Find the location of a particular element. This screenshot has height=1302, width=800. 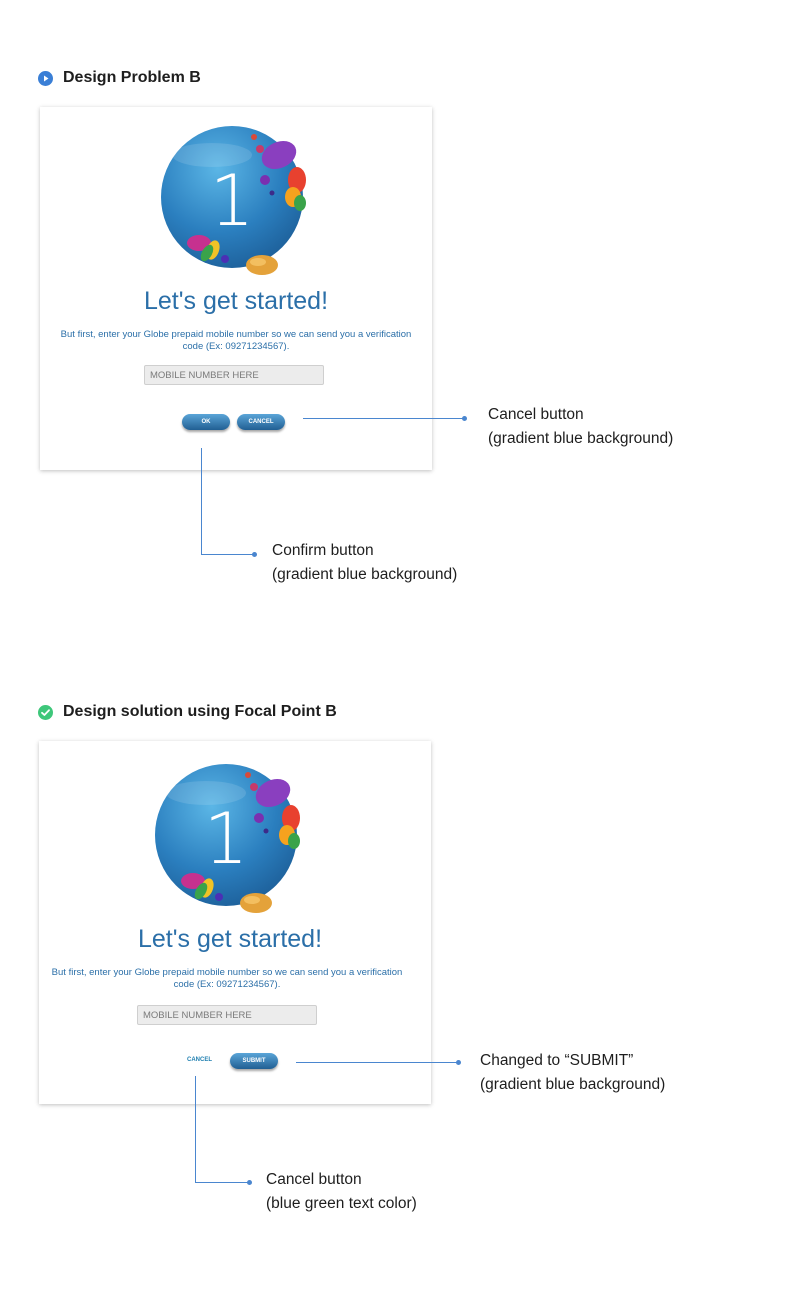

problem-section-header: Design Problem B is located at coordinates (119, 78).